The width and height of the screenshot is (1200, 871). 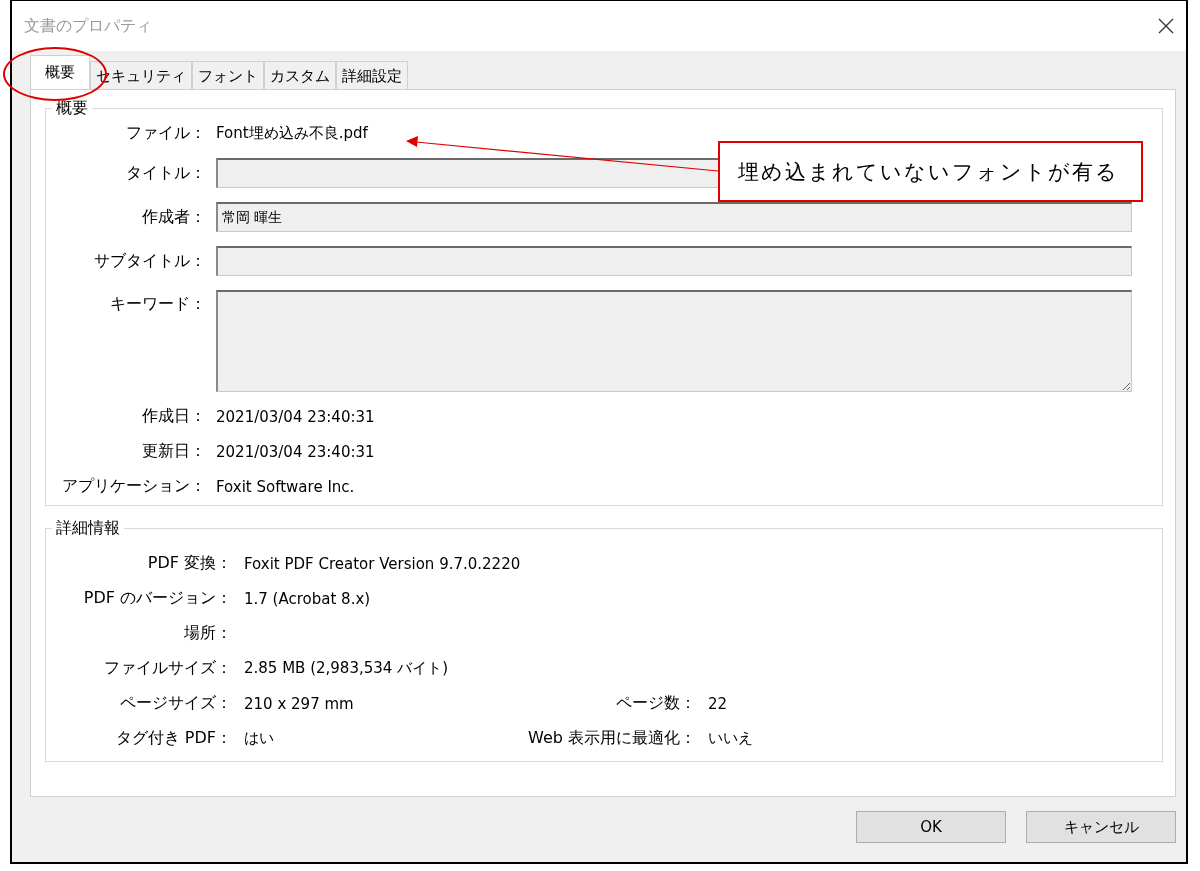 I want to click on window-title: 文書のプロパティ, so click(x=88, y=26).